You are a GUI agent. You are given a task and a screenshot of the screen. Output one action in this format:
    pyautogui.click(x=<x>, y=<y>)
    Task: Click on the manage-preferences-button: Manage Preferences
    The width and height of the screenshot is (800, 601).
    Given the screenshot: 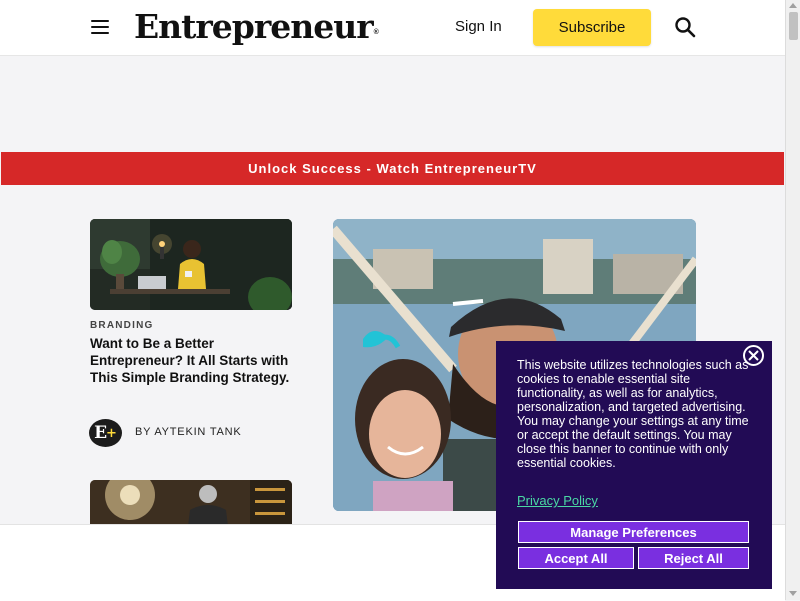 What is the action you would take?
    pyautogui.click(x=633, y=532)
    